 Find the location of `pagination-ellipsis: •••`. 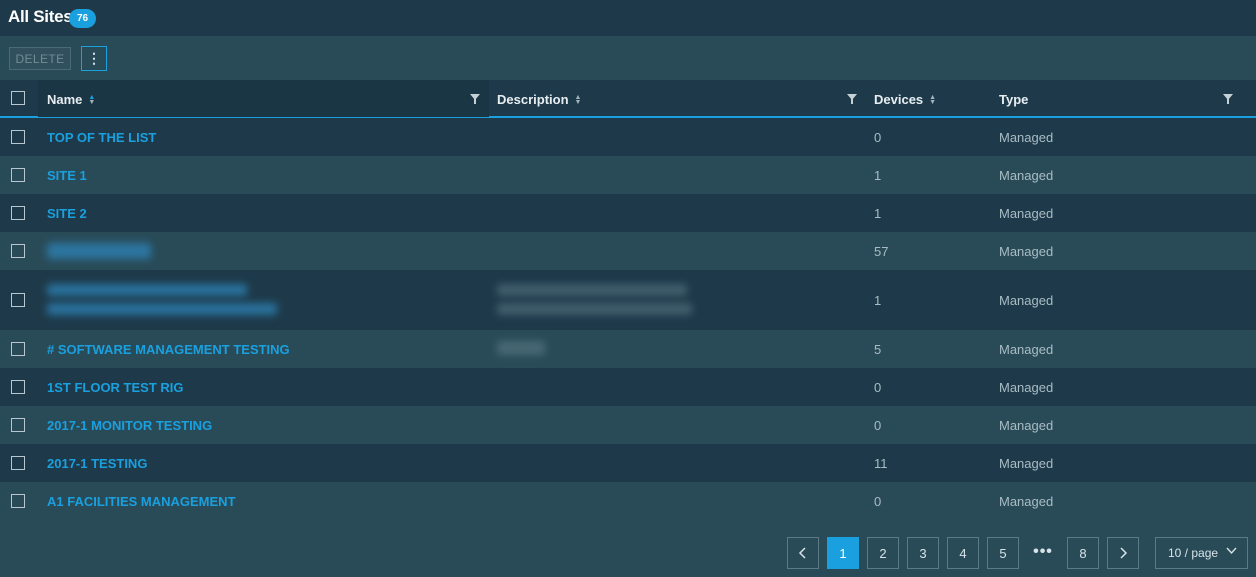

pagination-ellipsis: ••• is located at coordinates (1043, 552).